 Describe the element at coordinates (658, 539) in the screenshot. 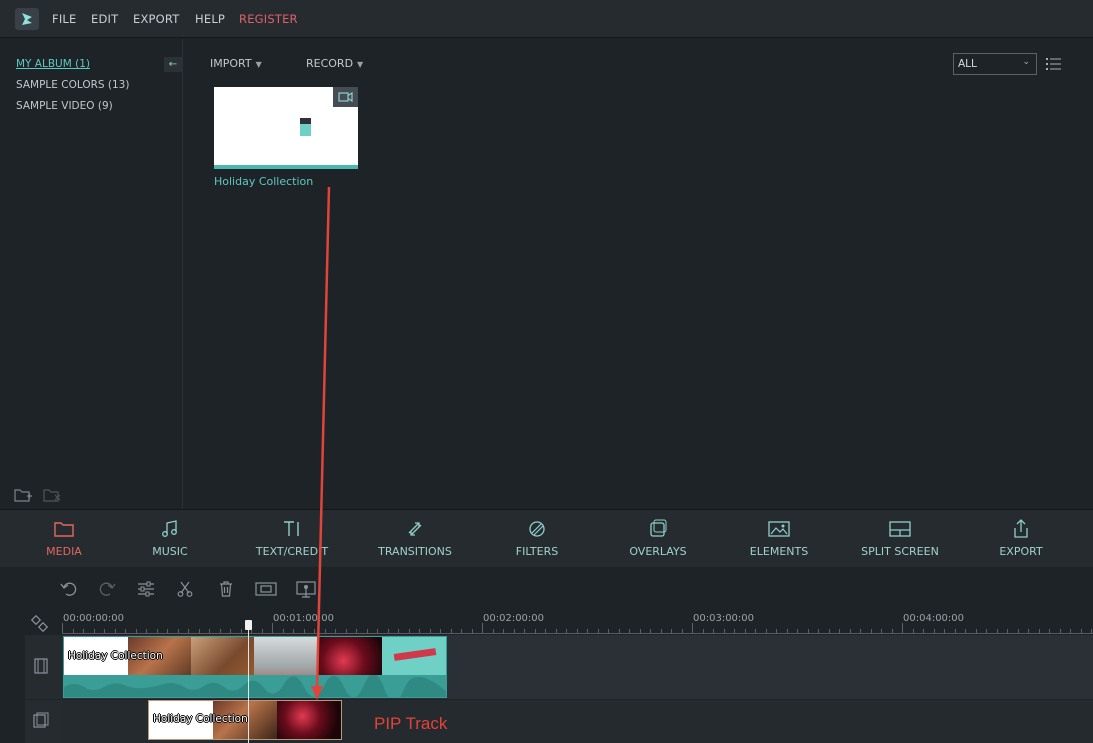

I see `tab-overlays: OVERLAYS` at that location.